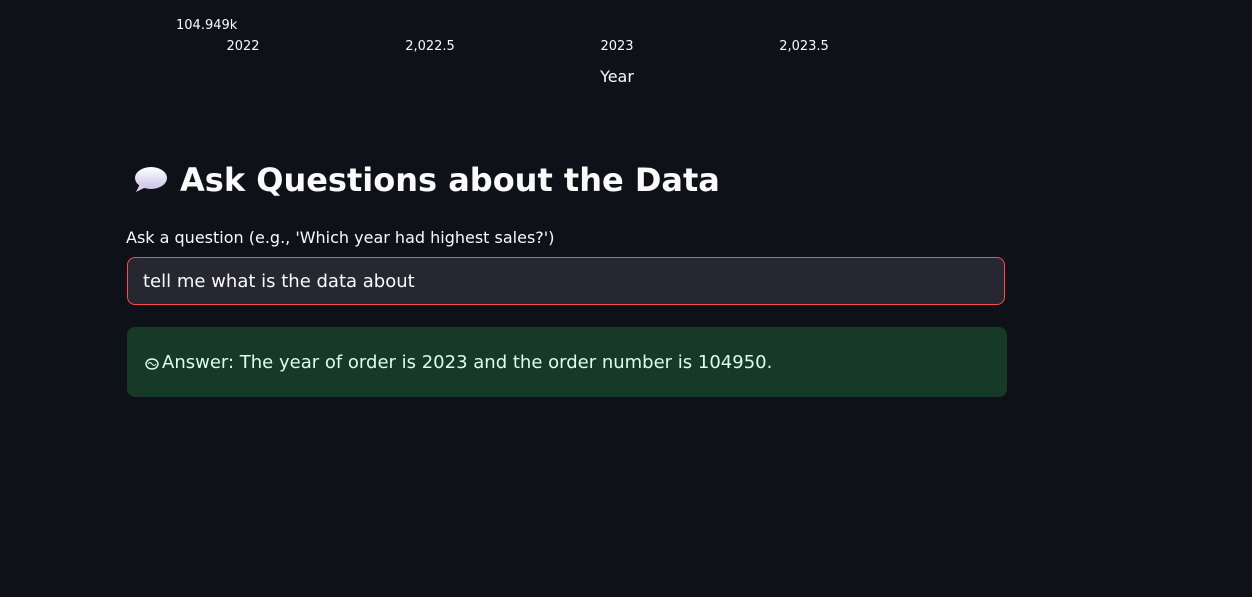 Image resolution: width=1252 pixels, height=597 pixels. What do you see at coordinates (430, 46) in the screenshot?
I see `x-tick-label: 2,022.5` at bounding box center [430, 46].